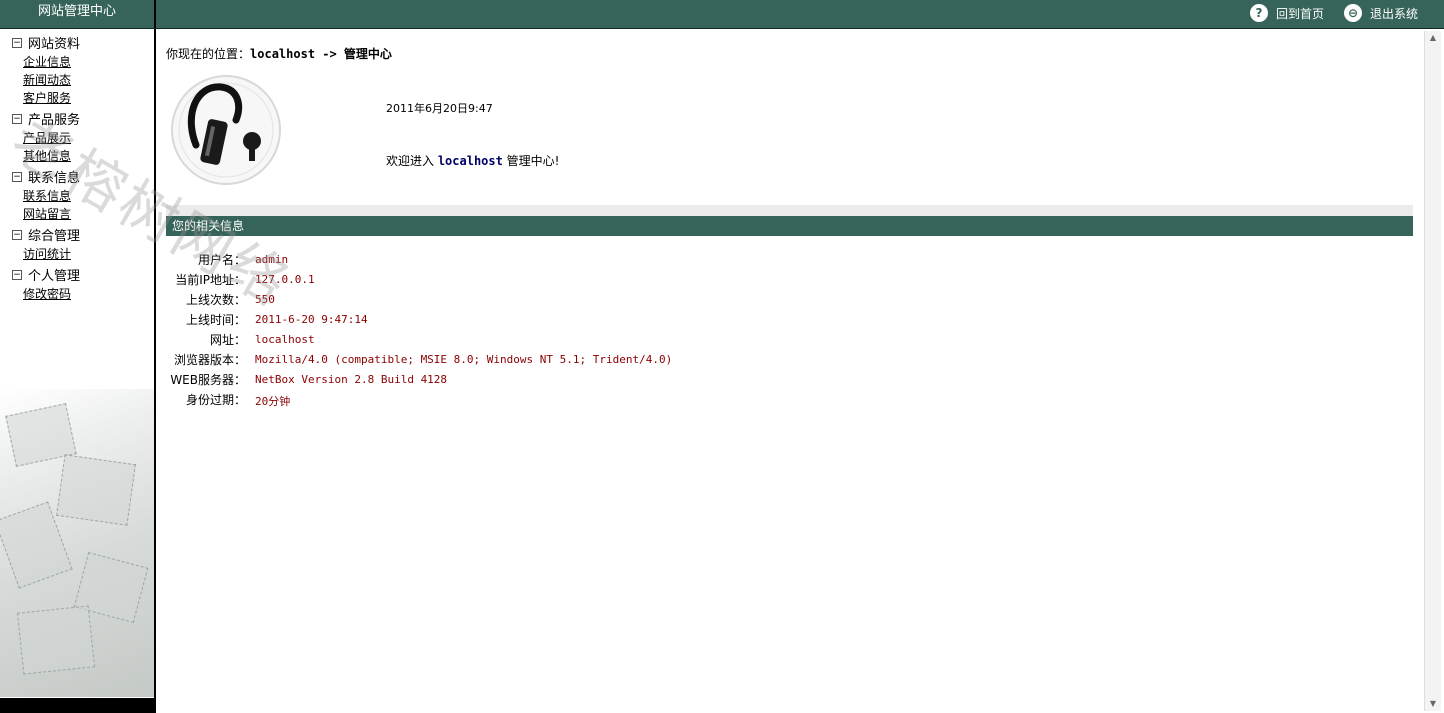 This screenshot has width=1444, height=713. What do you see at coordinates (1353, 13) in the screenshot?
I see `logout-icon: ⊖` at bounding box center [1353, 13].